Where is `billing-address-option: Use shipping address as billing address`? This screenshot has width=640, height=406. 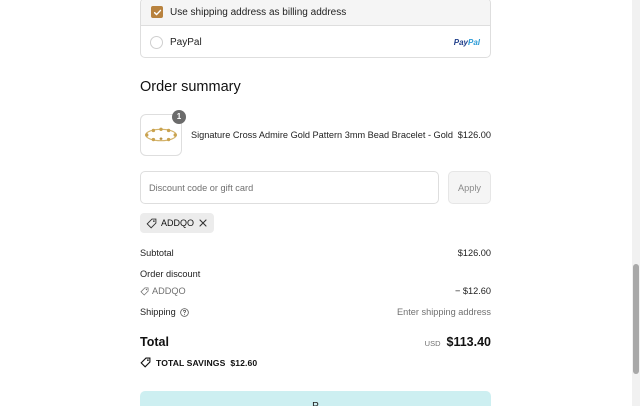
billing-address-option: Use shipping address as billing address is located at coordinates (315, 13).